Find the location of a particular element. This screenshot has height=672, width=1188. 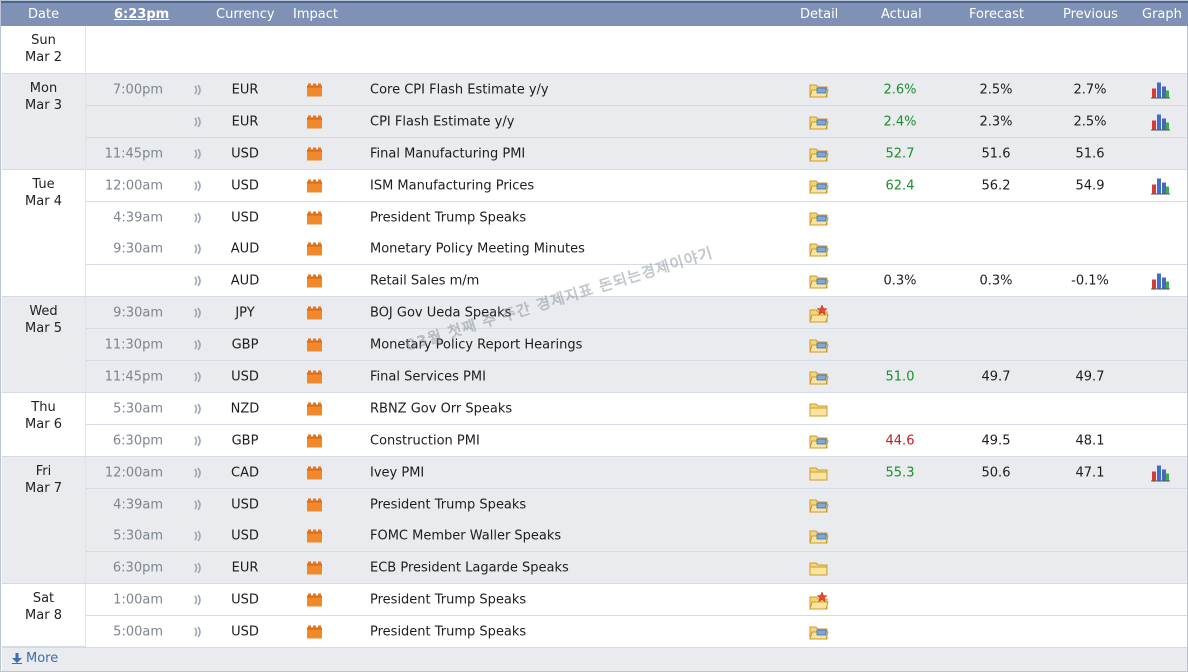

event-title: Monetary Policy Meeting Minutes is located at coordinates (477, 248).